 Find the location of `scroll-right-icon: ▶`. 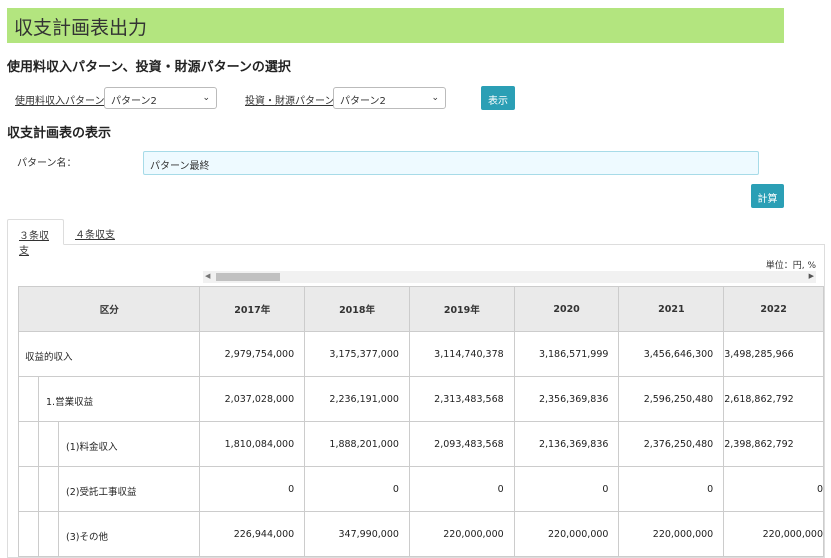

scroll-right-icon: ▶ is located at coordinates (811, 276).